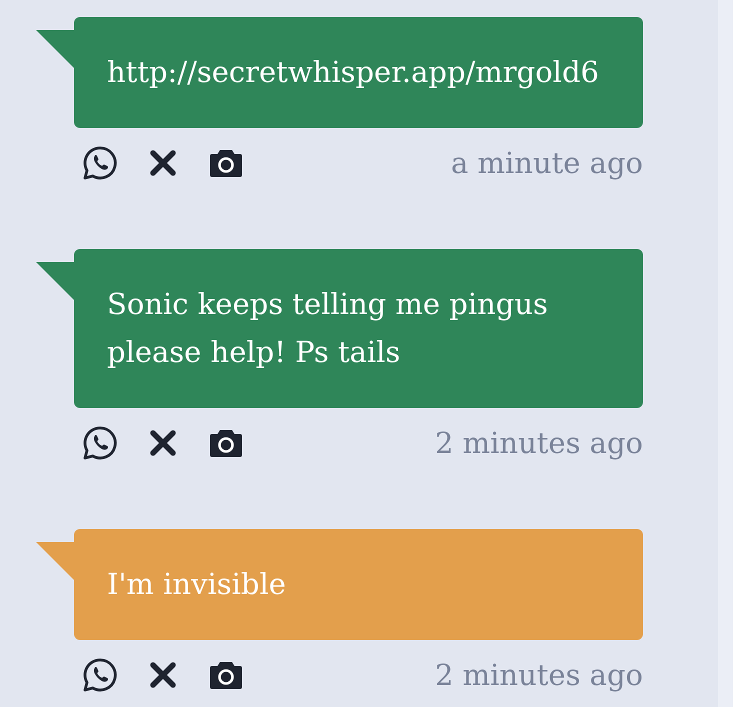  What do you see at coordinates (358, 584) in the screenshot?
I see `message-bubble: I'm invisible` at bounding box center [358, 584].